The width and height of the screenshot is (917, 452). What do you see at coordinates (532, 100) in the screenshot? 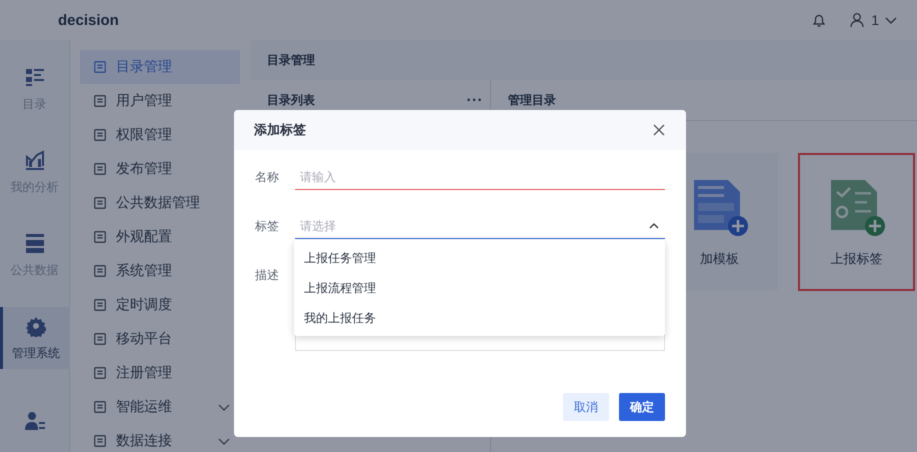
I see `panel-title: 管理目录` at bounding box center [532, 100].